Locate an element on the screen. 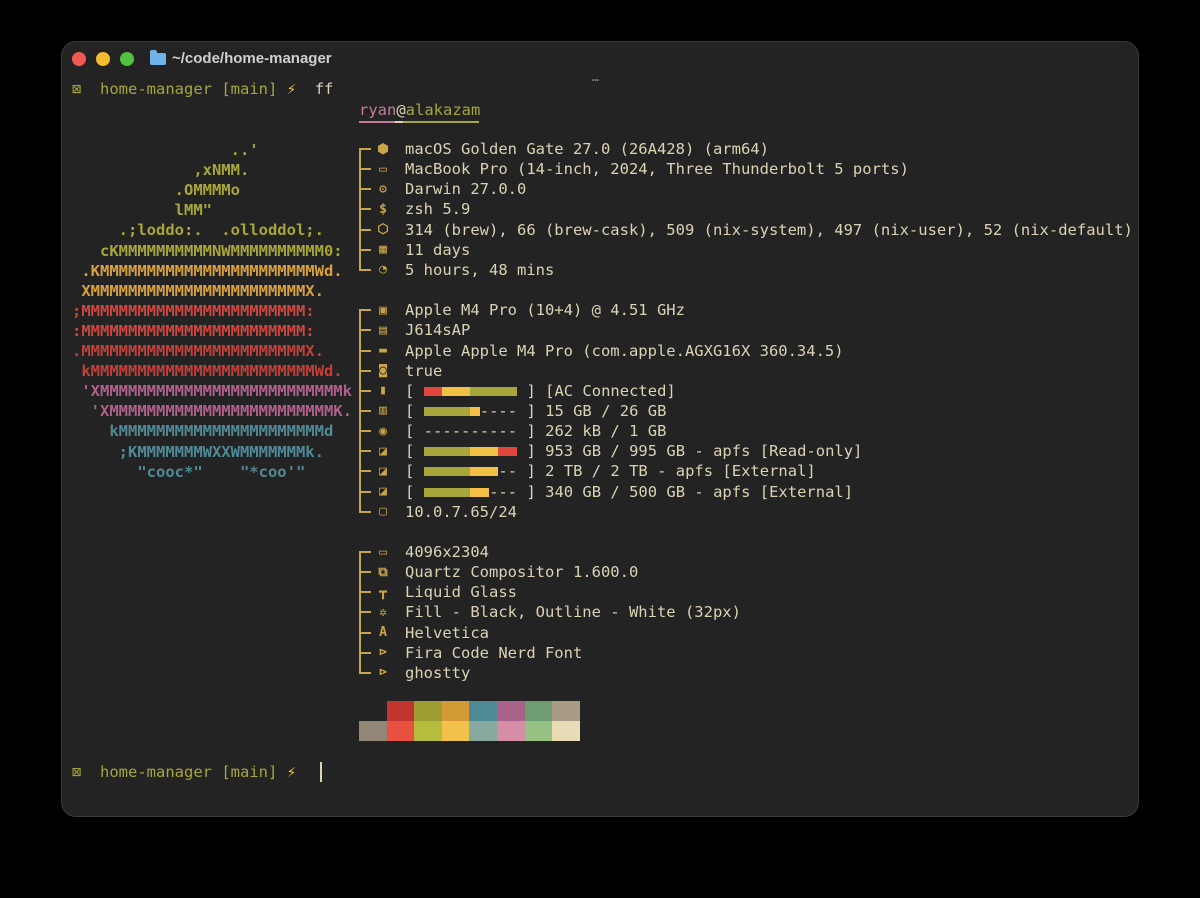  ascii-logo-line: kMMMMMMMMMMMMMMMMMMMMMMMMWd. is located at coordinates (207, 371).